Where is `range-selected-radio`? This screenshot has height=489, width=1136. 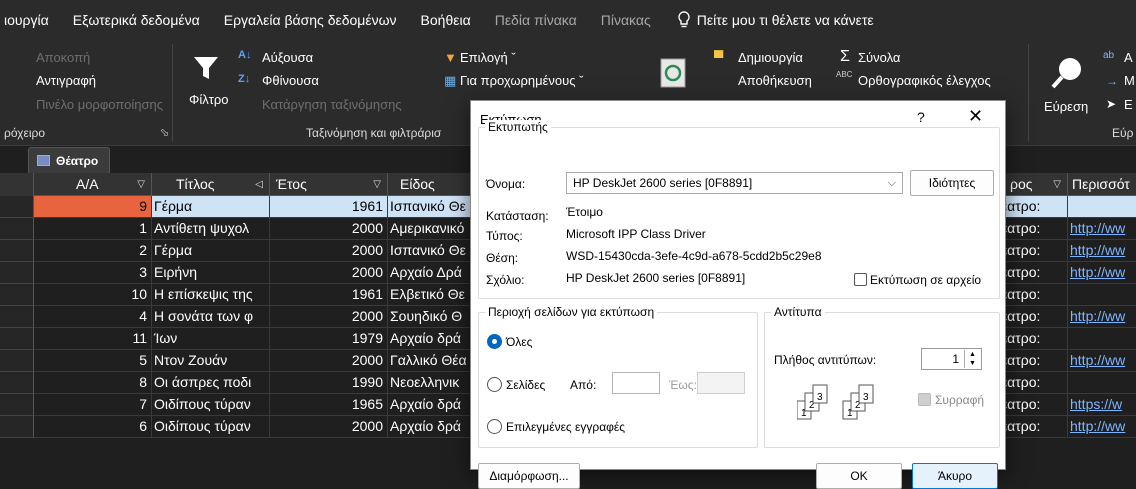 range-selected-radio is located at coordinates (494, 426).